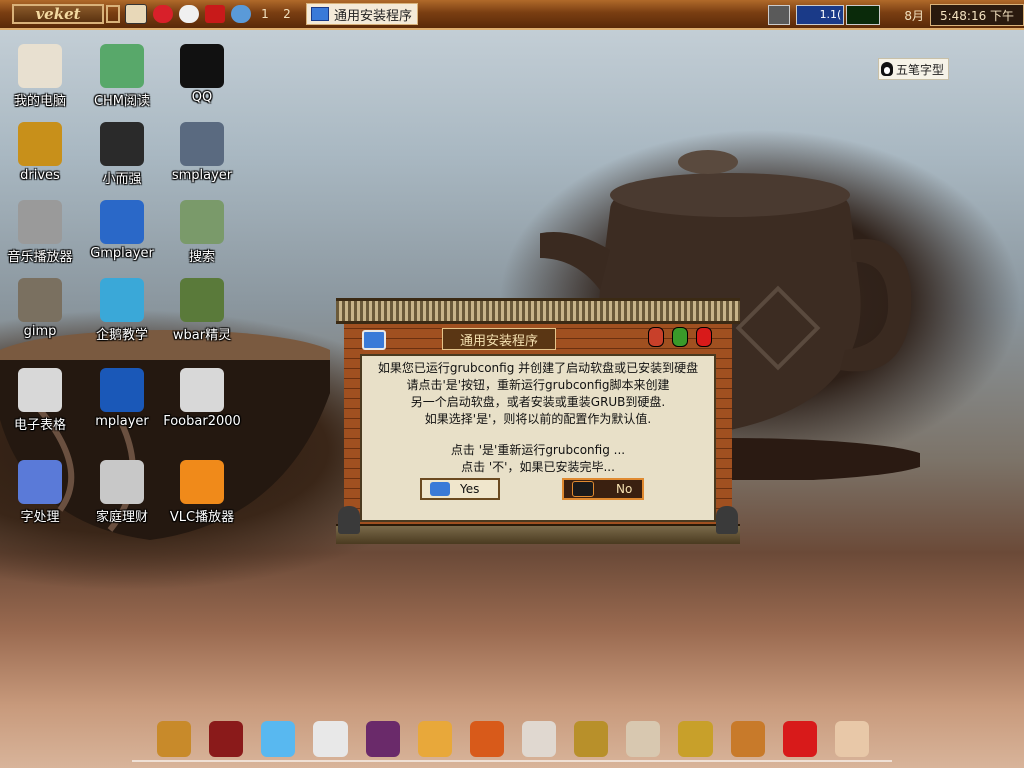 The image size is (1024, 768). I want to click on notes-icon, so click(330, 739).